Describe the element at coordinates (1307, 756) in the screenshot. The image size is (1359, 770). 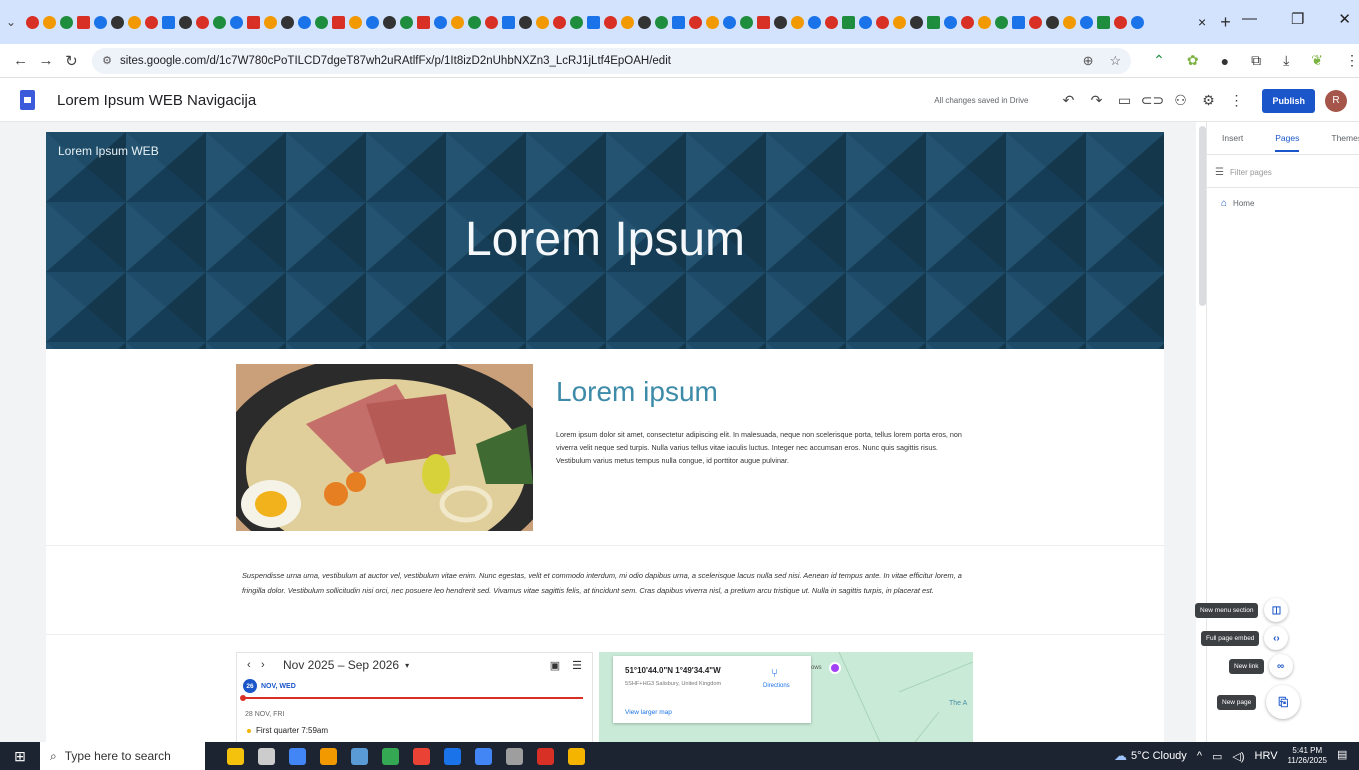
I see `taskbar-clock: 5:41 PM 11/26/2025` at that location.